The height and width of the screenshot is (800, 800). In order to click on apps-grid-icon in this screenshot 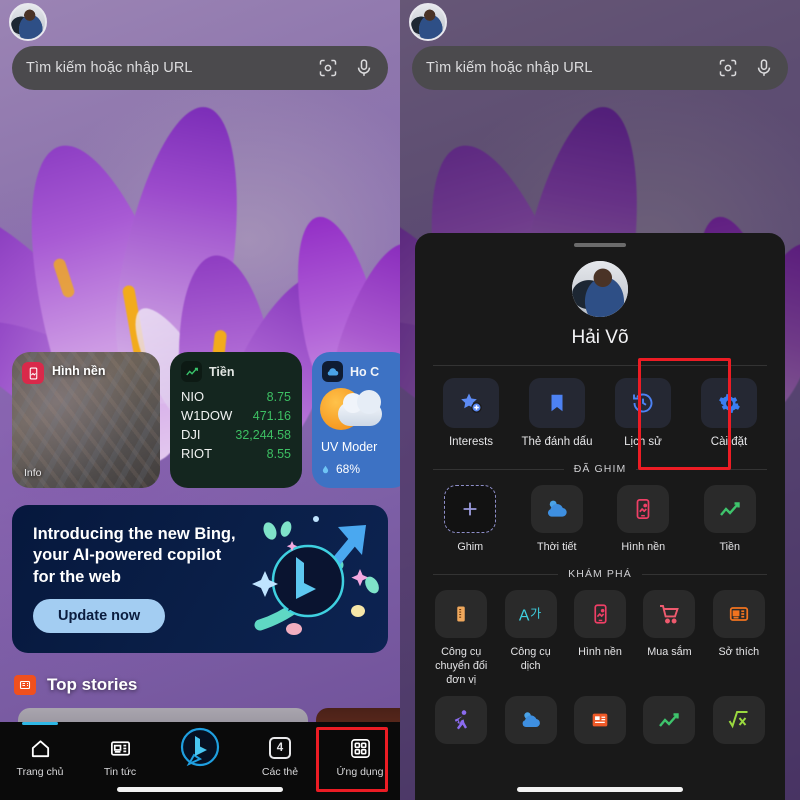, I will do `click(360, 748)`.